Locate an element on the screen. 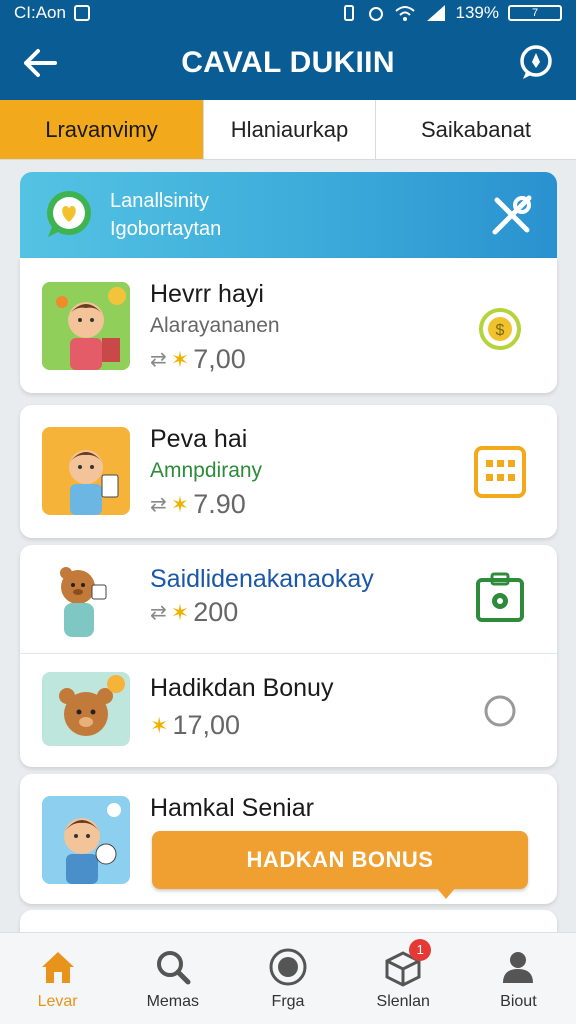 Image resolution: width=576 pixels, height=1024 pixels. price-value: 7,00 is located at coordinates (219, 359).